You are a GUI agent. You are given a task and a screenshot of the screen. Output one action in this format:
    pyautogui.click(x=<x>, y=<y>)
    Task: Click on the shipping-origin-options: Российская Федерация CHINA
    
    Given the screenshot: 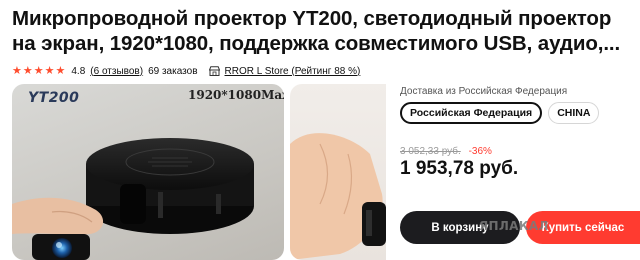 What is the action you would take?
    pyautogui.click(x=502, y=113)
    